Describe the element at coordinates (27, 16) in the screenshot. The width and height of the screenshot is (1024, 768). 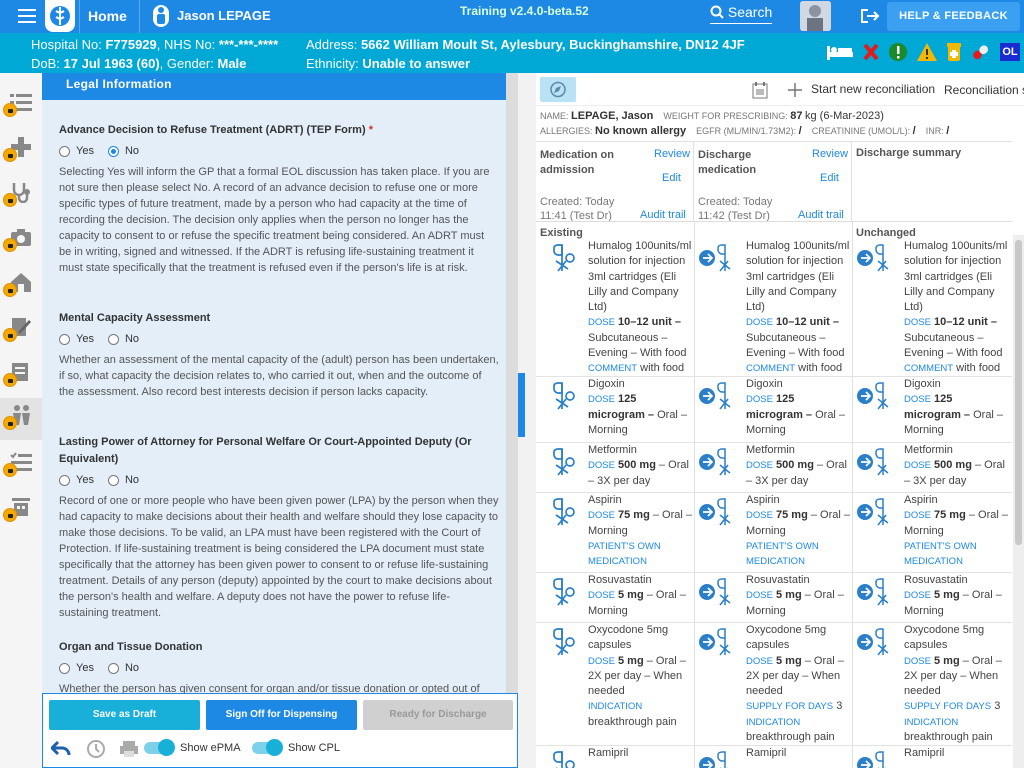
I see `menu-icon` at that location.